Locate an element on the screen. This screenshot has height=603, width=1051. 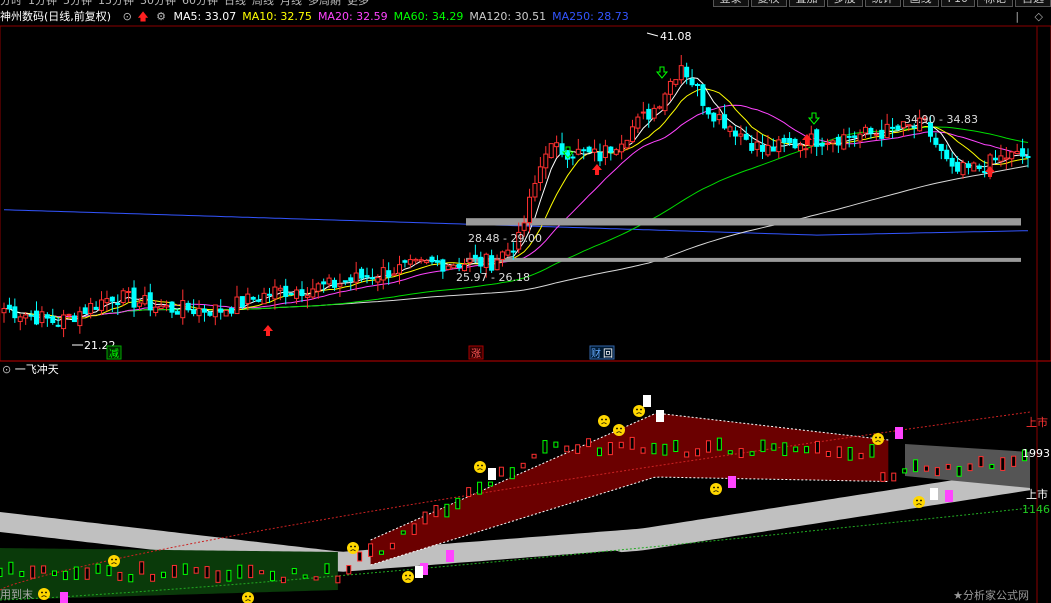
right-label-1993: 1993 is located at coordinates (1036, 453).